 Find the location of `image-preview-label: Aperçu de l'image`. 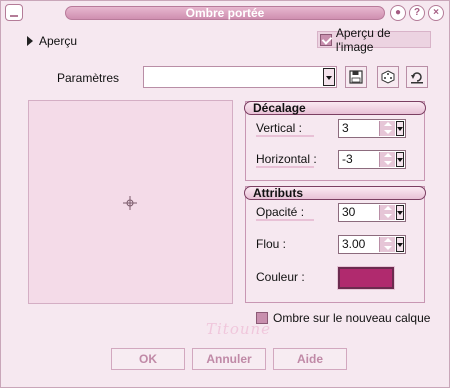

image-preview-label: Aperçu de l'image is located at coordinates (363, 39).